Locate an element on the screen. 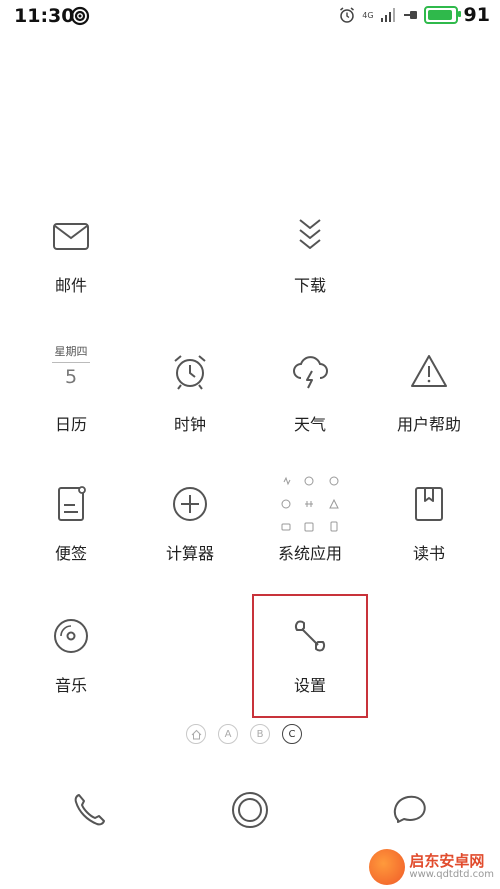  calendar-icon: 星期四 5 is located at coordinates (71, 367).